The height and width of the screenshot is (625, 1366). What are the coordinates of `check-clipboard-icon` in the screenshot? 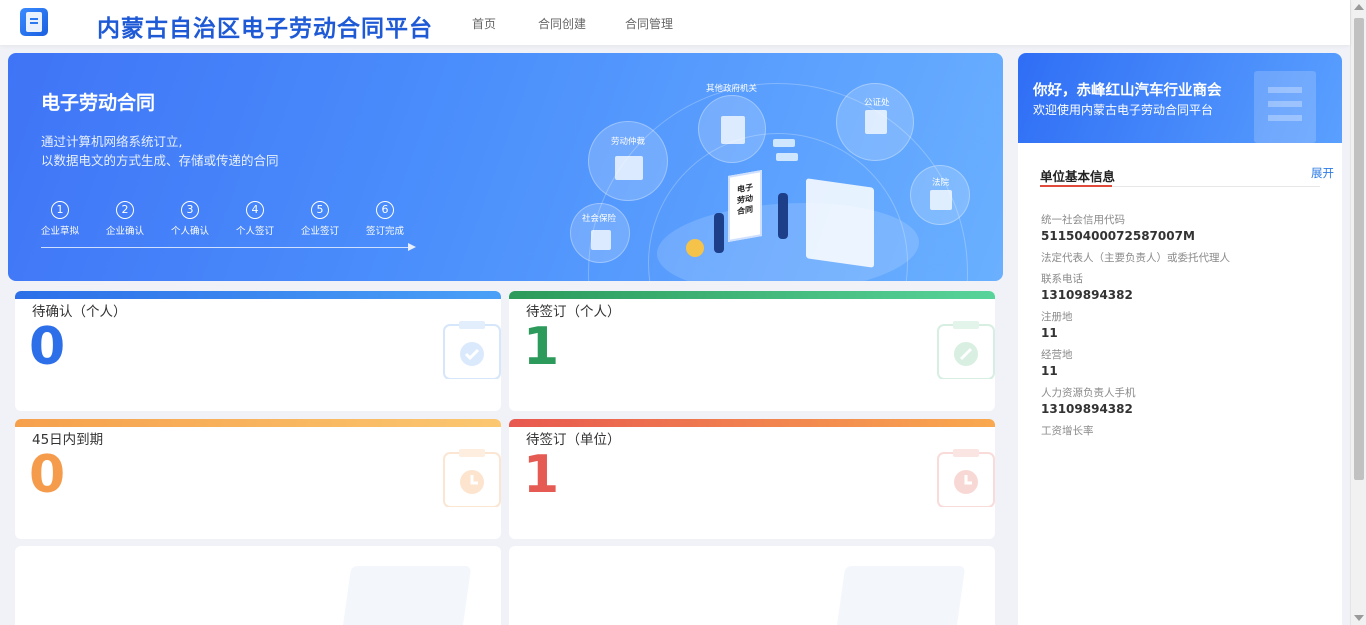 It's located at (472, 350).